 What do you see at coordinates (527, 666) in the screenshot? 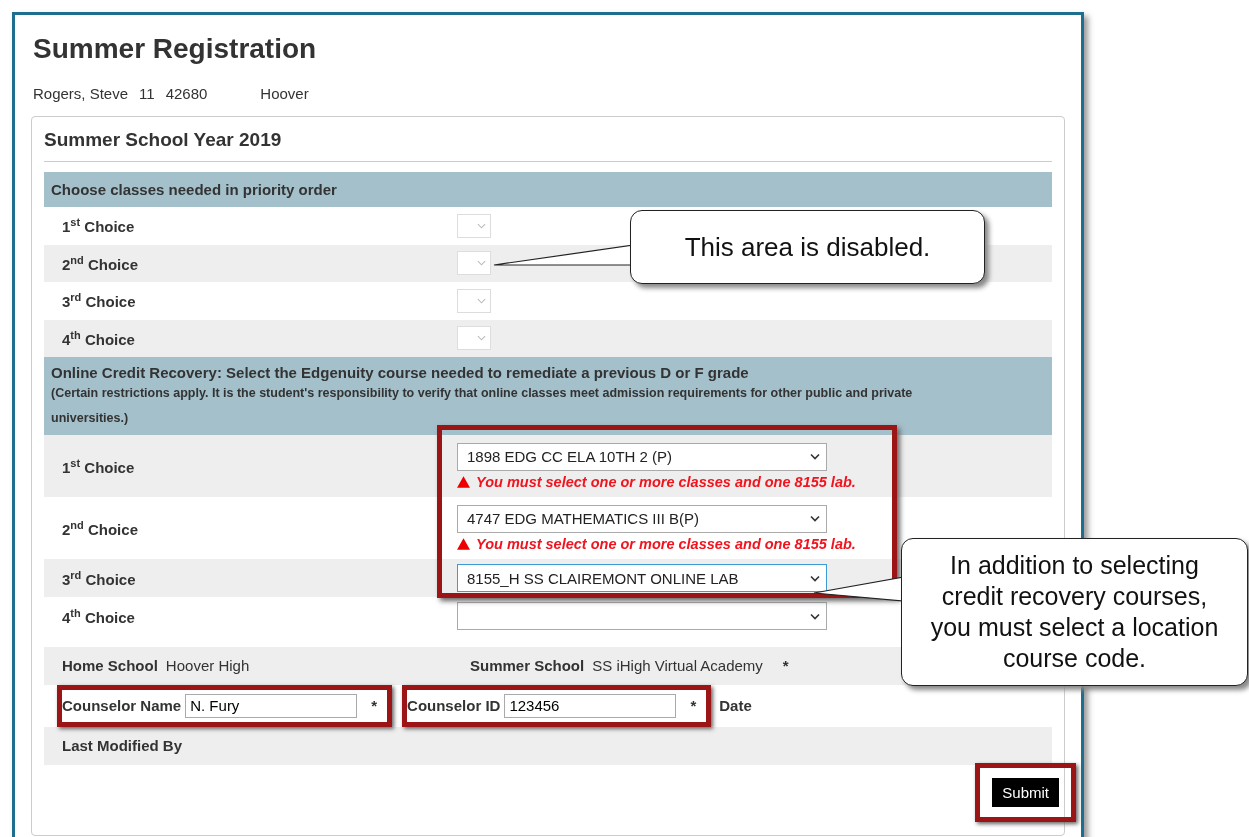
I see `field-label: Summer School` at bounding box center [527, 666].